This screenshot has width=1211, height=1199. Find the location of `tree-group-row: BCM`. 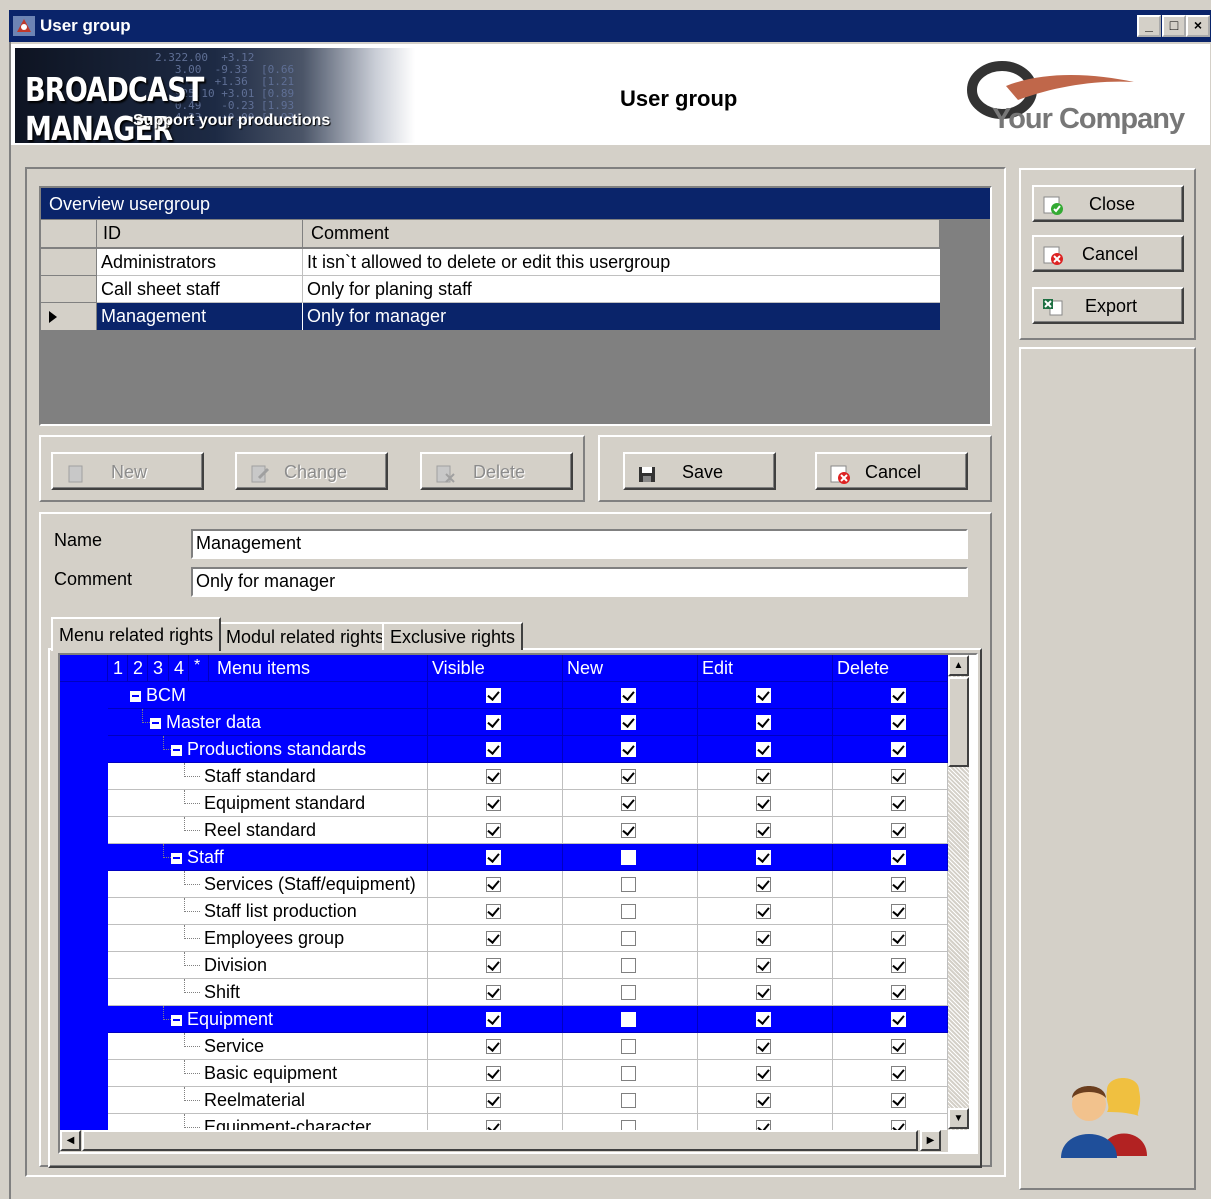

tree-group-row: BCM is located at coordinates (504, 696).